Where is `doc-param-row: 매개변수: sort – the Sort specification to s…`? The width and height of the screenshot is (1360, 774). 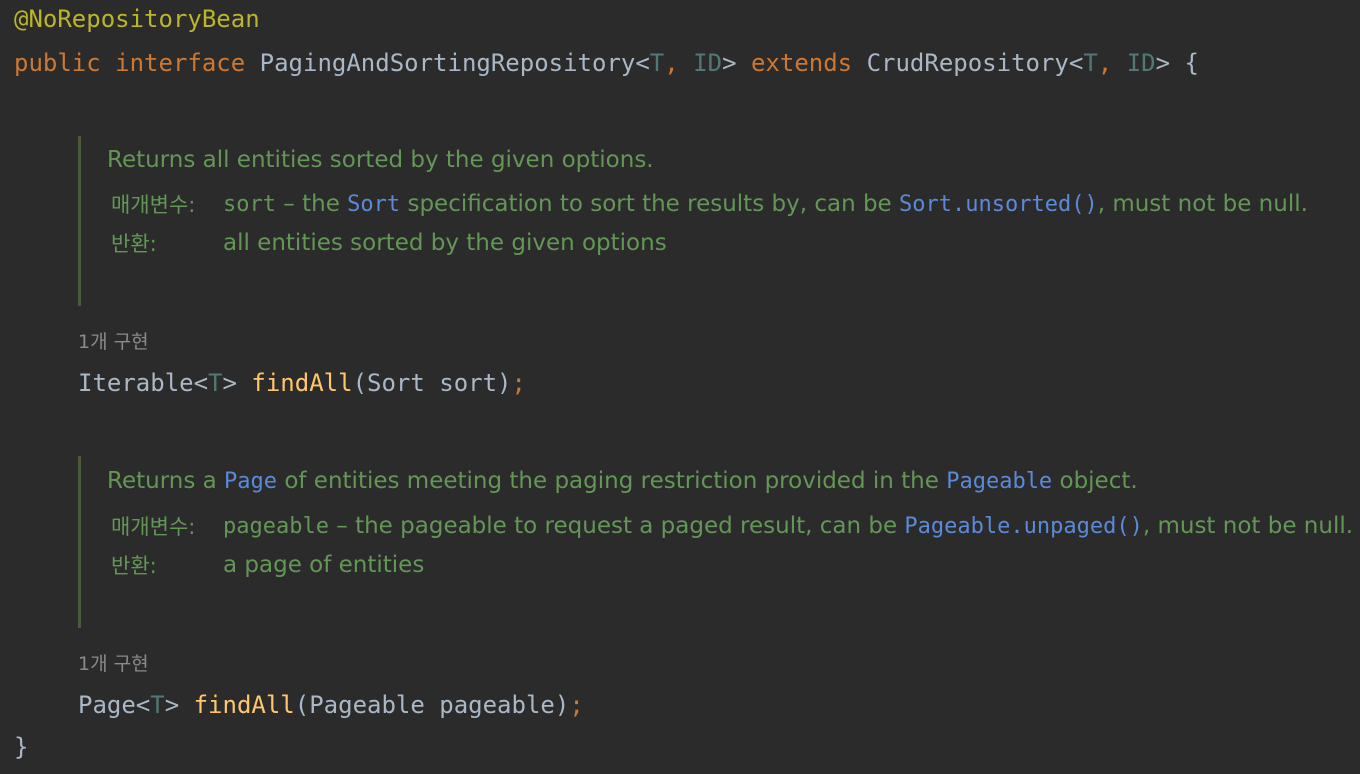
doc-param-row: 매개변수: sort – the Sort specification to s… is located at coordinates (733, 204).